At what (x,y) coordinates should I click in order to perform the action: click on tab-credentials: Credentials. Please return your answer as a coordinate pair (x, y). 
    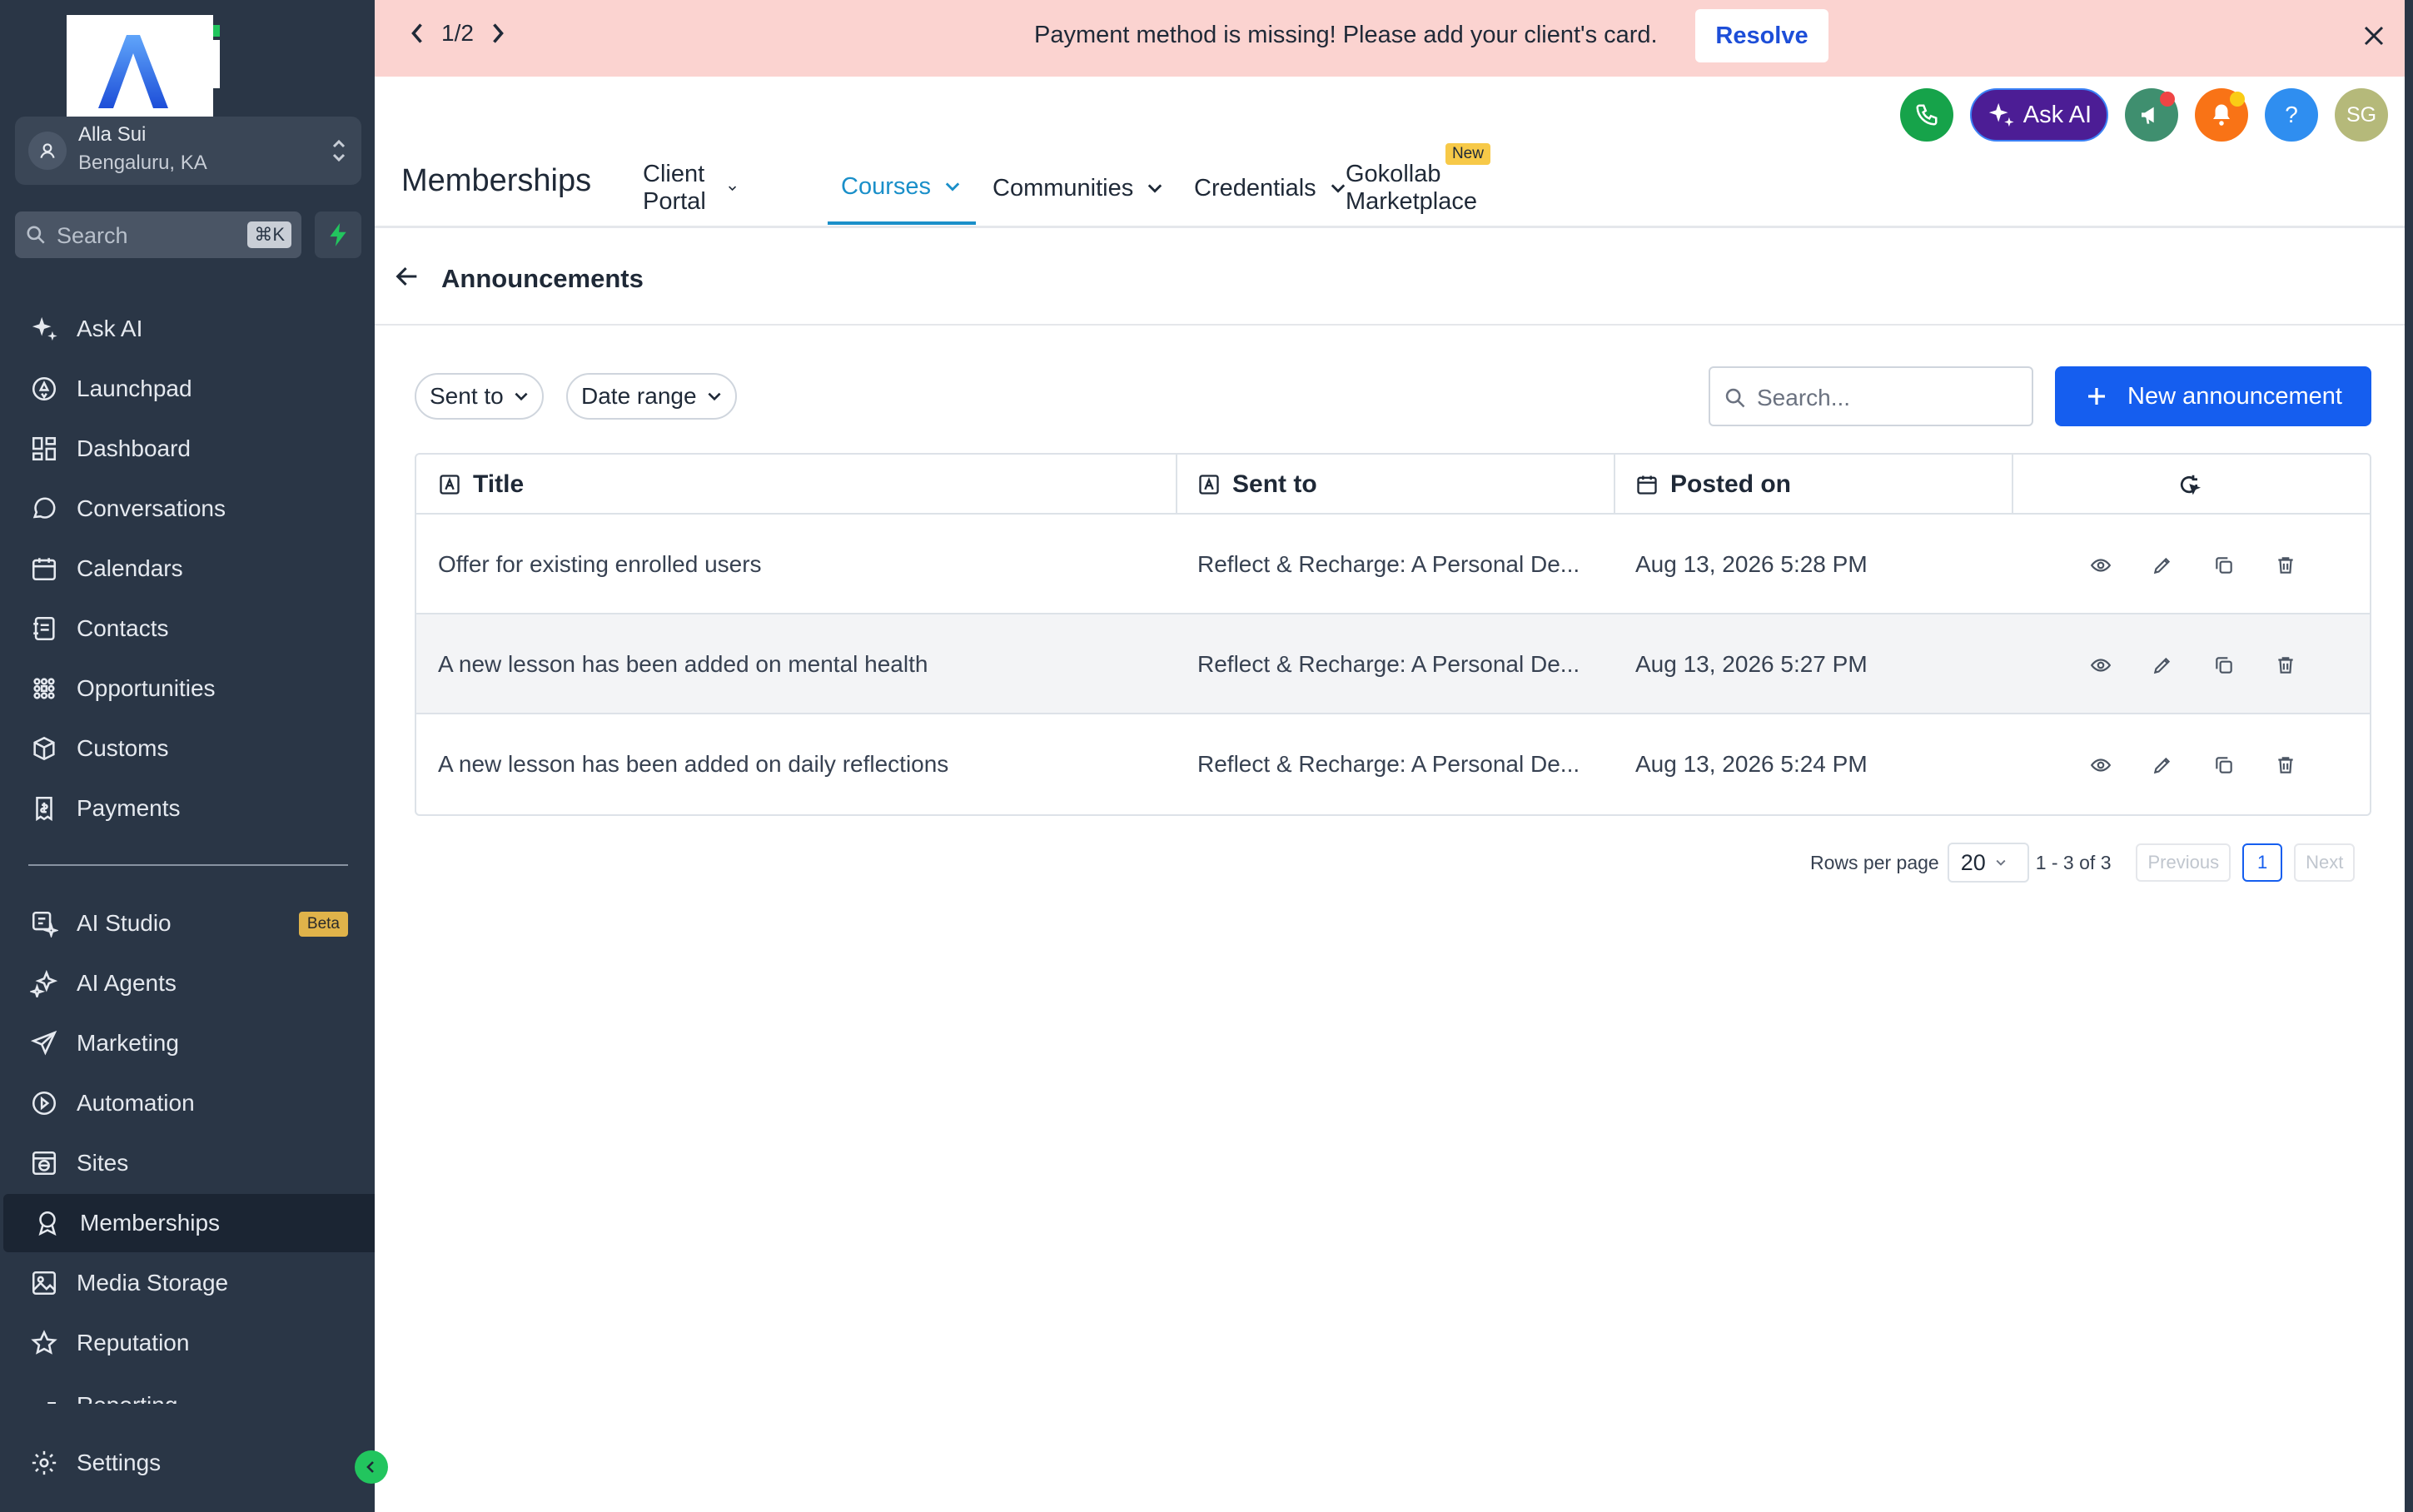
    Looking at the image, I should click on (1271, 189).